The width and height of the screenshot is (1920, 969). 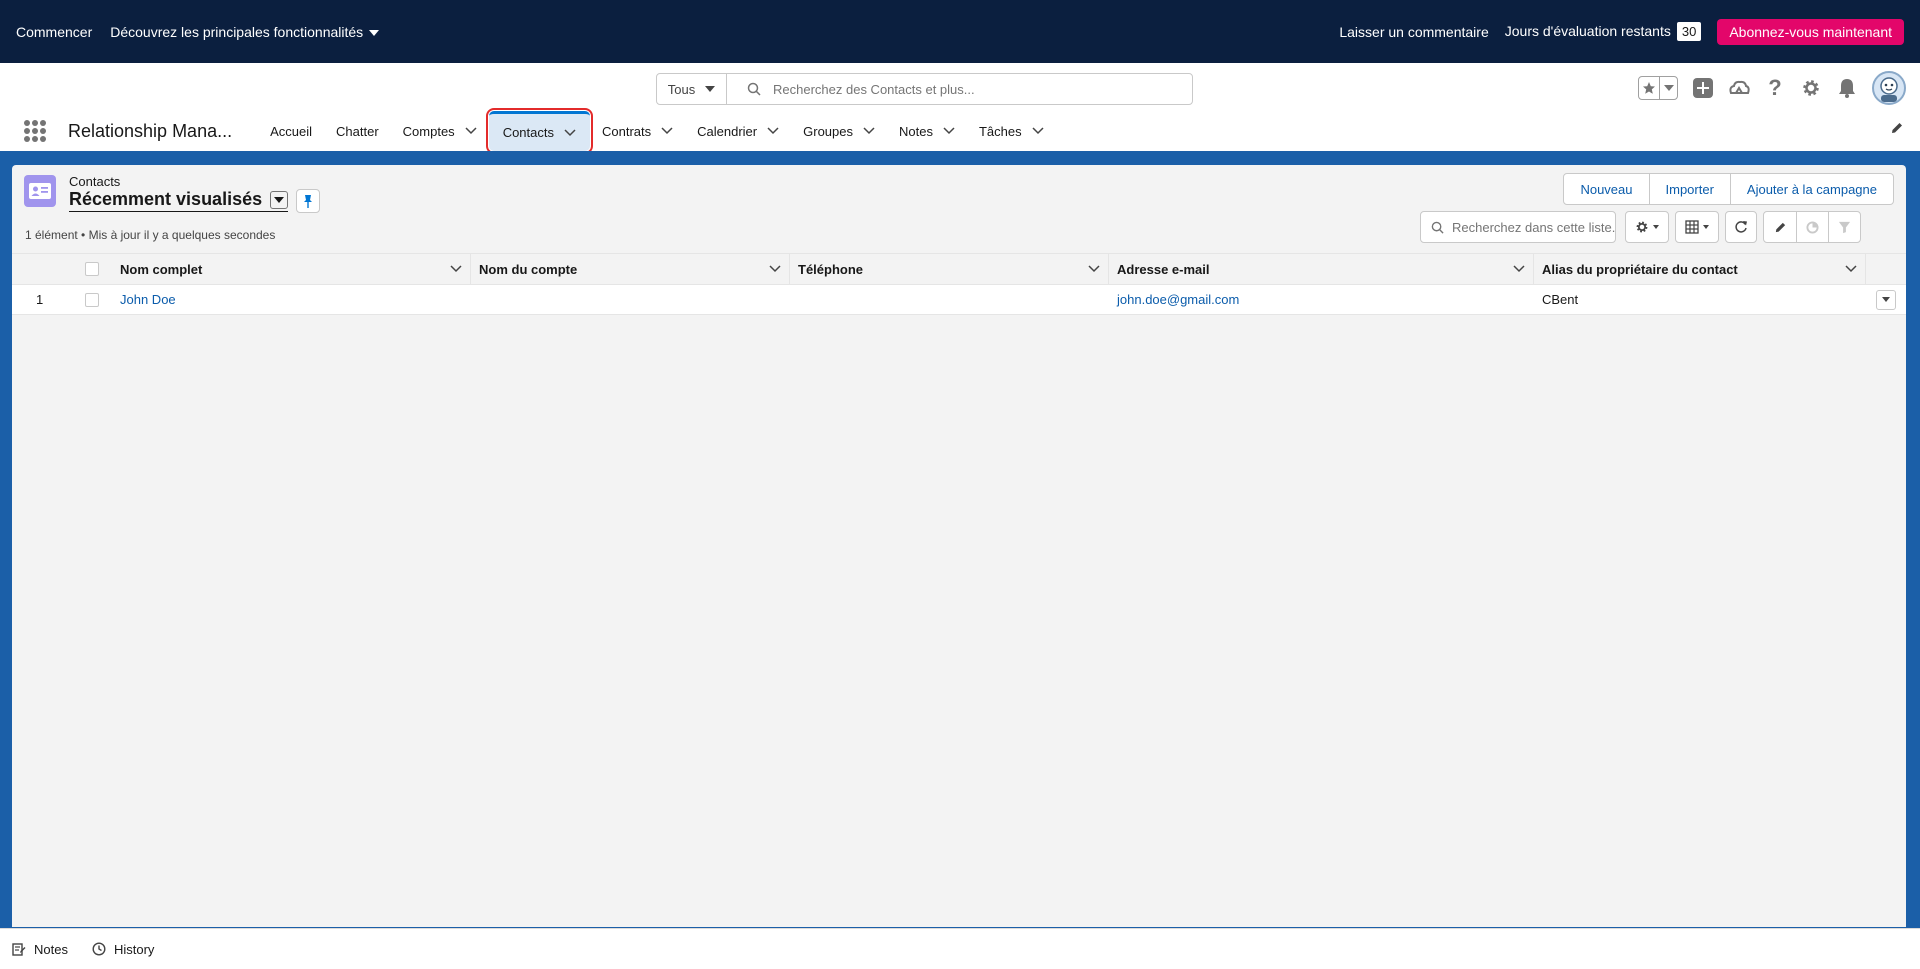 I want to click on column-header-label: Nom du compte, so click(x=528, y=269).